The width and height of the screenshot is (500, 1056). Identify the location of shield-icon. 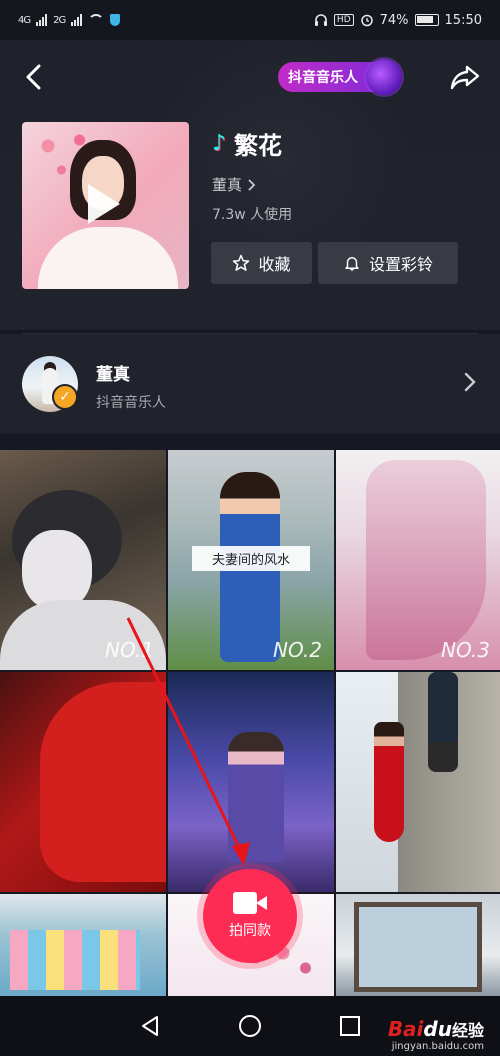
(115, 20).